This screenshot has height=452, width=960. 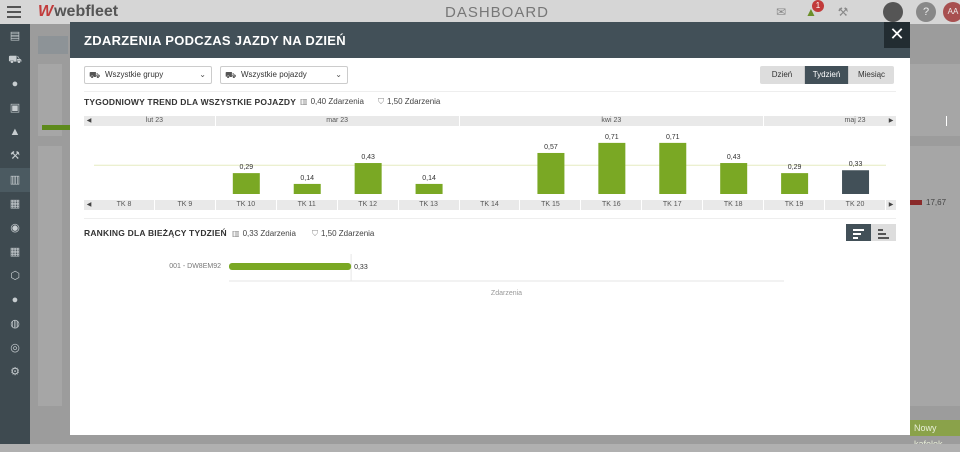 I want to click on week-tick-label: TK 10, so click(x=246, y=205).